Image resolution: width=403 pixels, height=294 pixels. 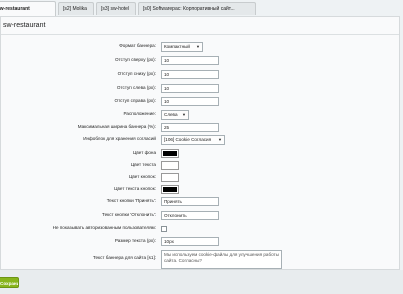 I want to click on margin-top-label: Отступ сверху (px):, so click(x=135, y=59).